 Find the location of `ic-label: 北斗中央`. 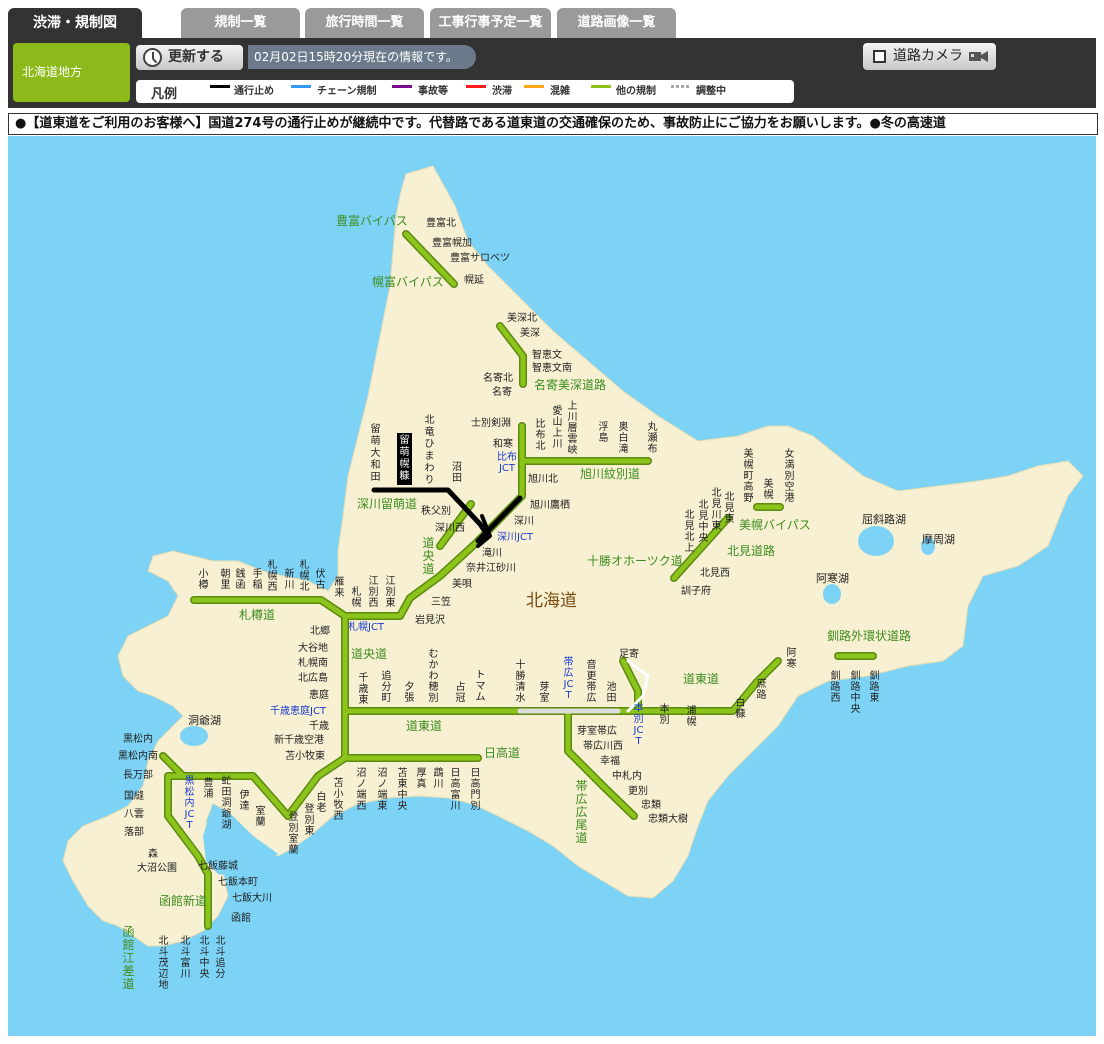

ic-label: 北斗中央 is located at coordinates (204, 958).